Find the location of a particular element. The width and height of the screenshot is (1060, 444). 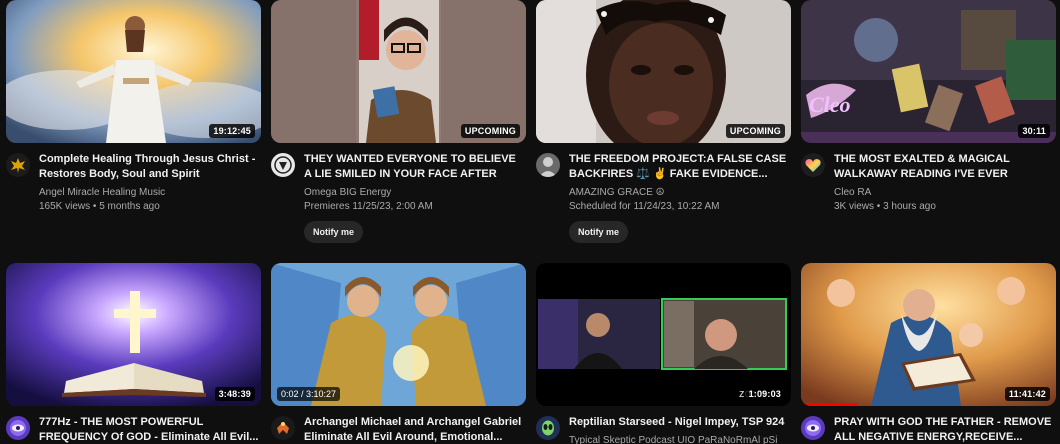

watch-progress-bar is located at coordinates (829, 404).